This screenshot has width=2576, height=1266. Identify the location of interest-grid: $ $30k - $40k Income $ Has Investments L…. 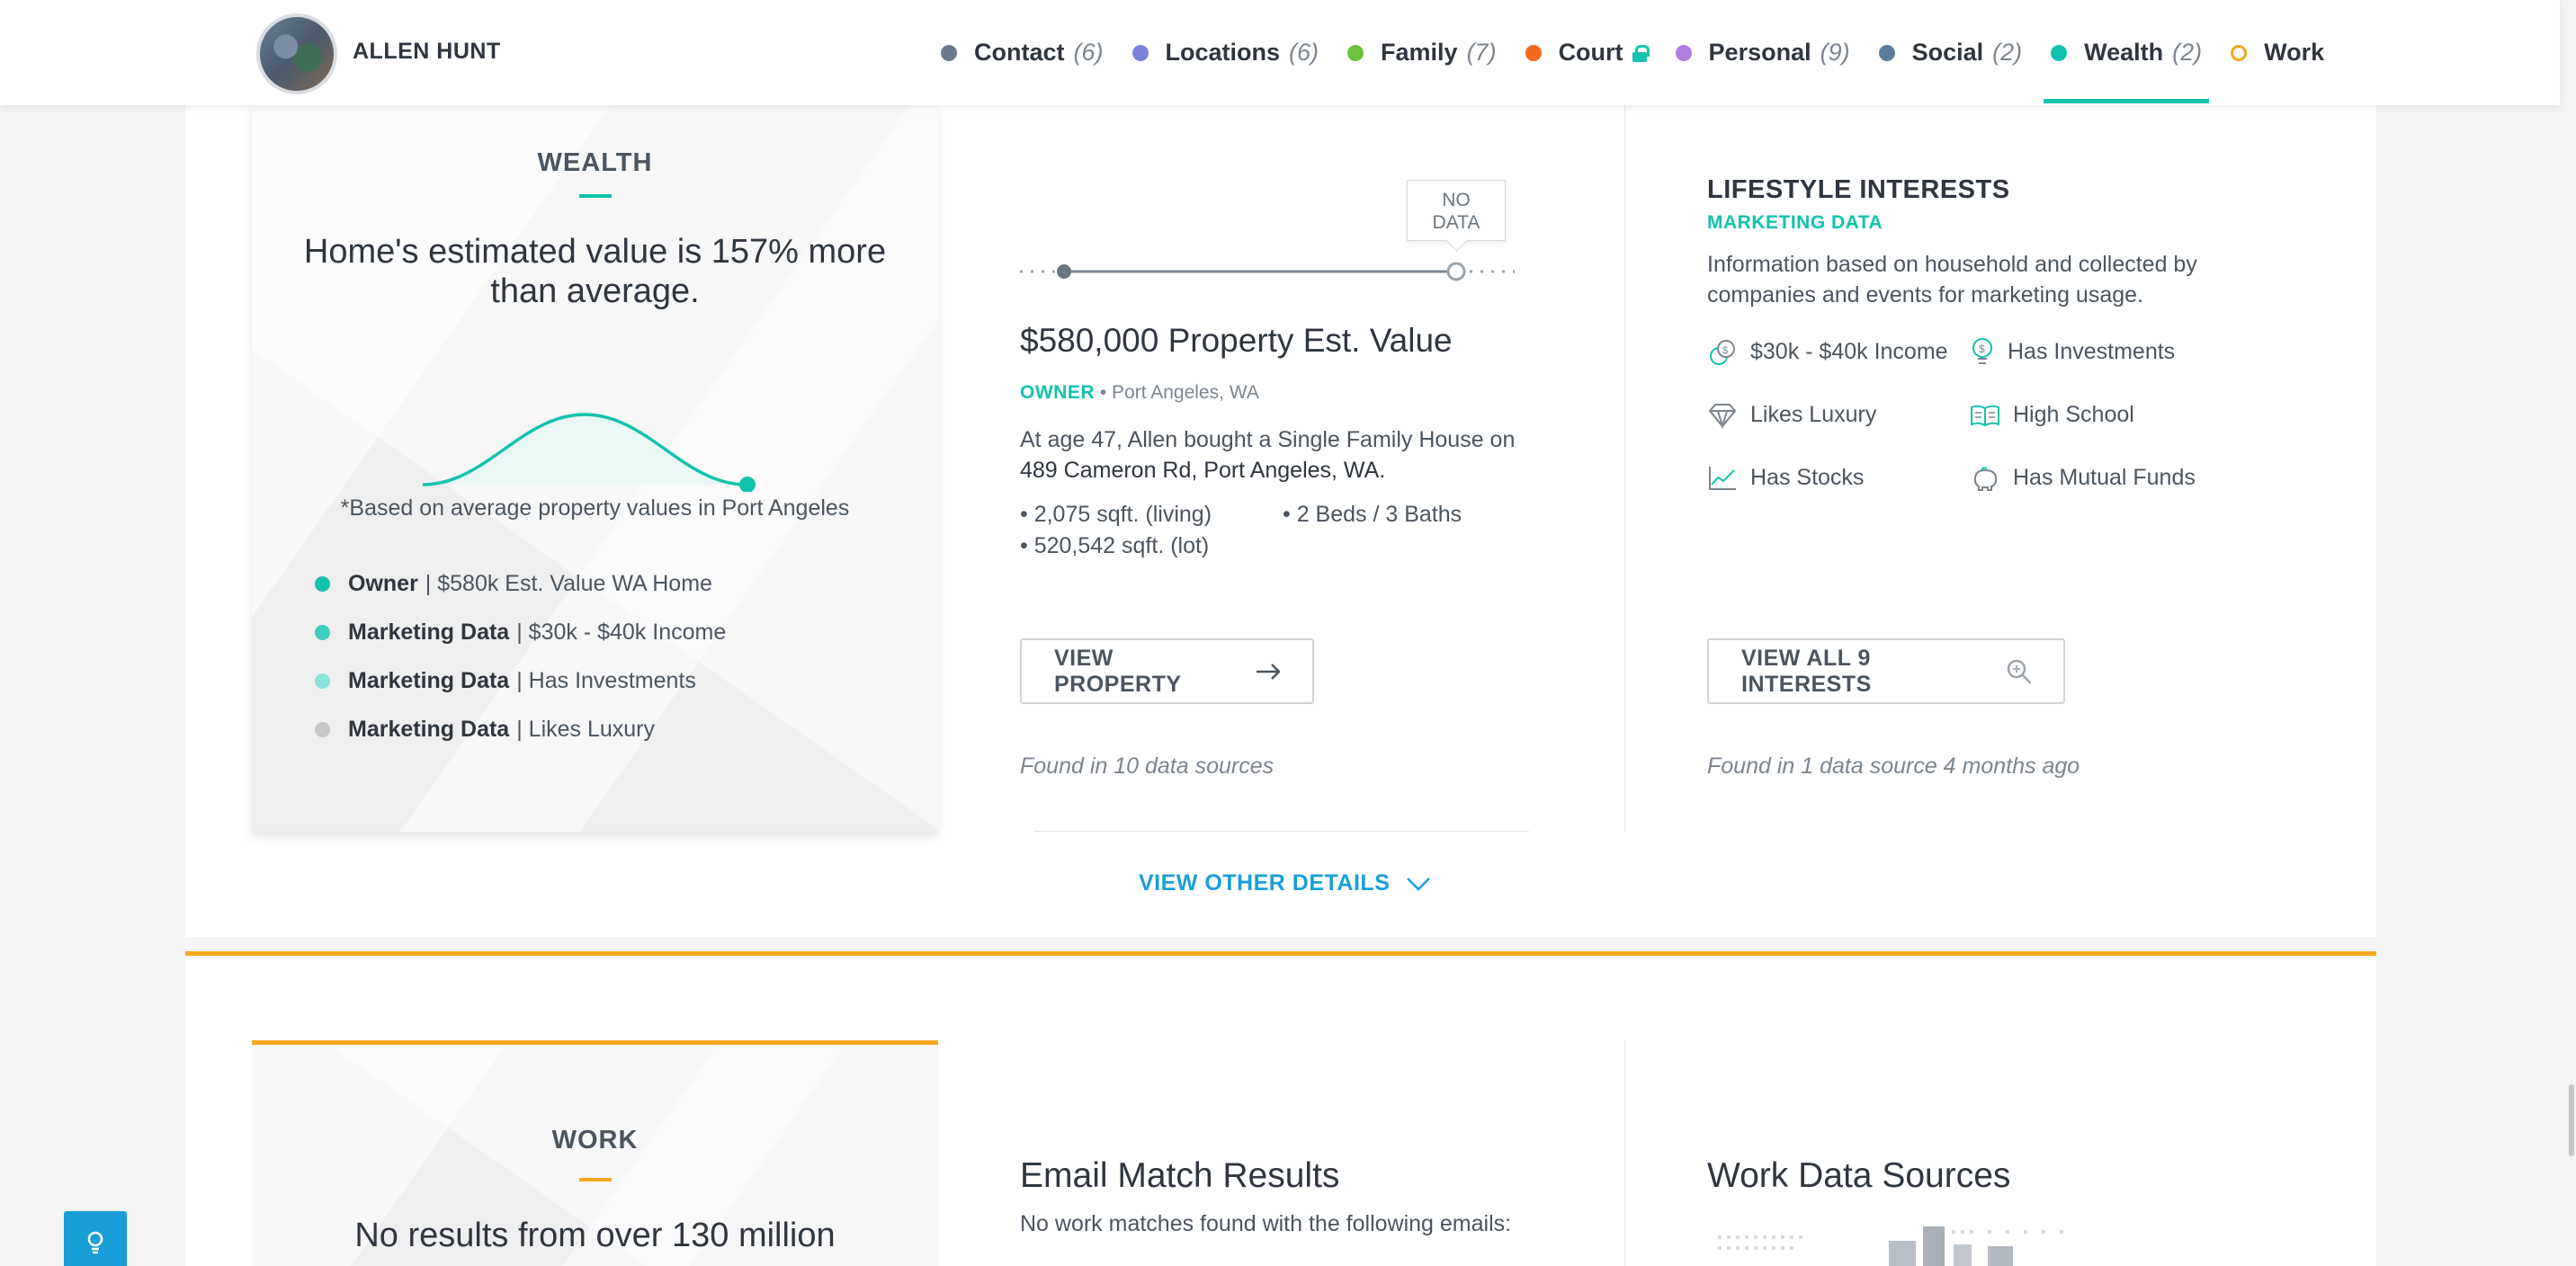
(1973, 415).